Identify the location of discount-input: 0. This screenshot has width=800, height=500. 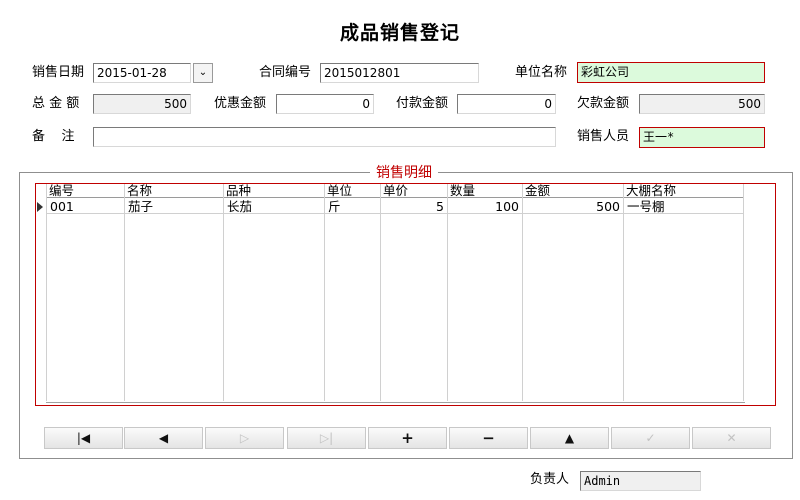
(325, 104).